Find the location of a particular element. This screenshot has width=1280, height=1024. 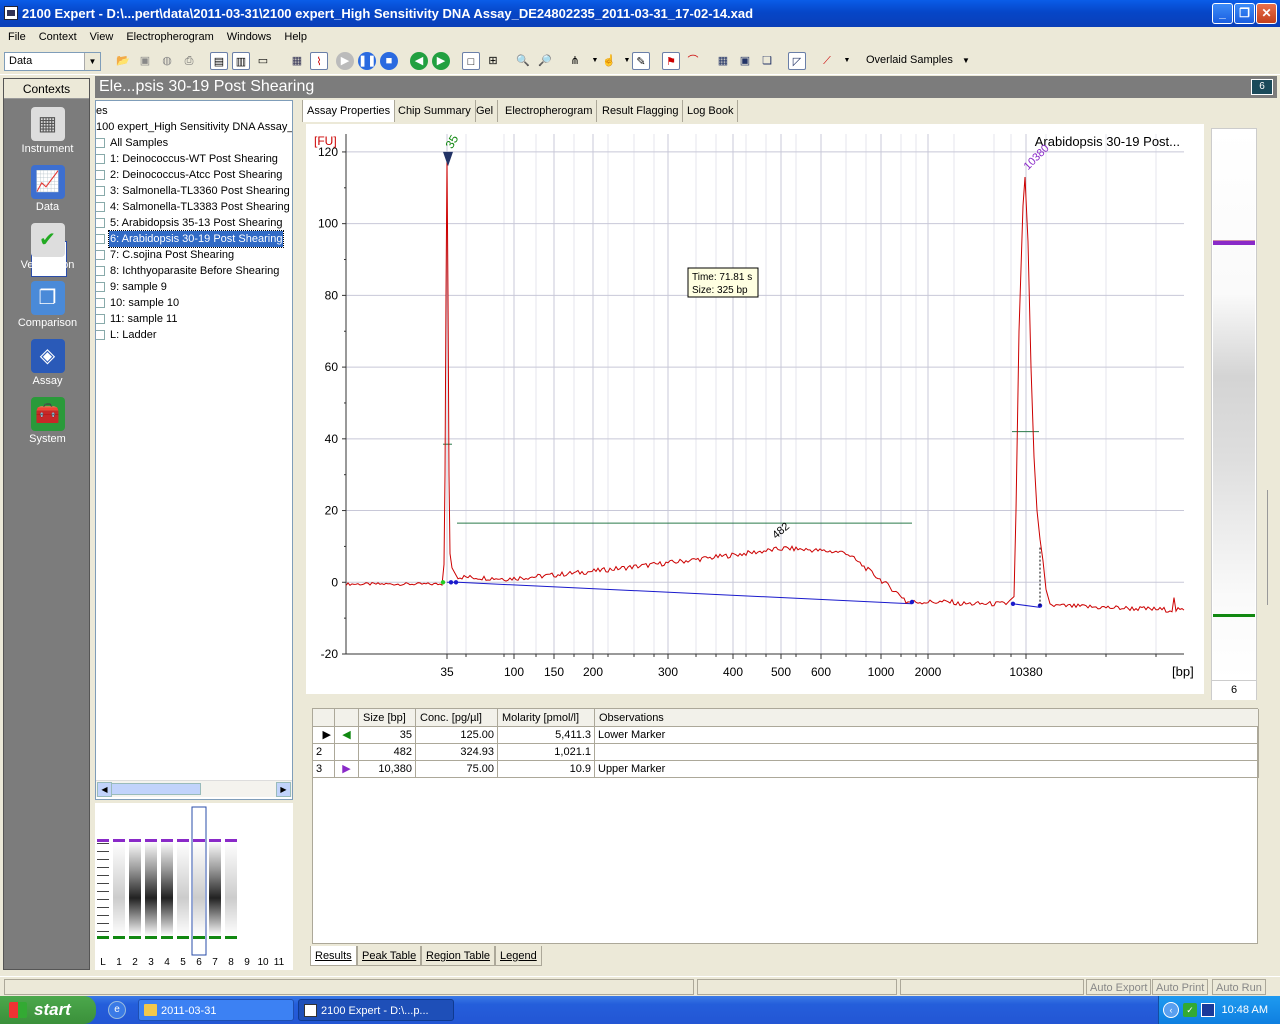

minimize-button: _ is located at coordinates (1222, 13).